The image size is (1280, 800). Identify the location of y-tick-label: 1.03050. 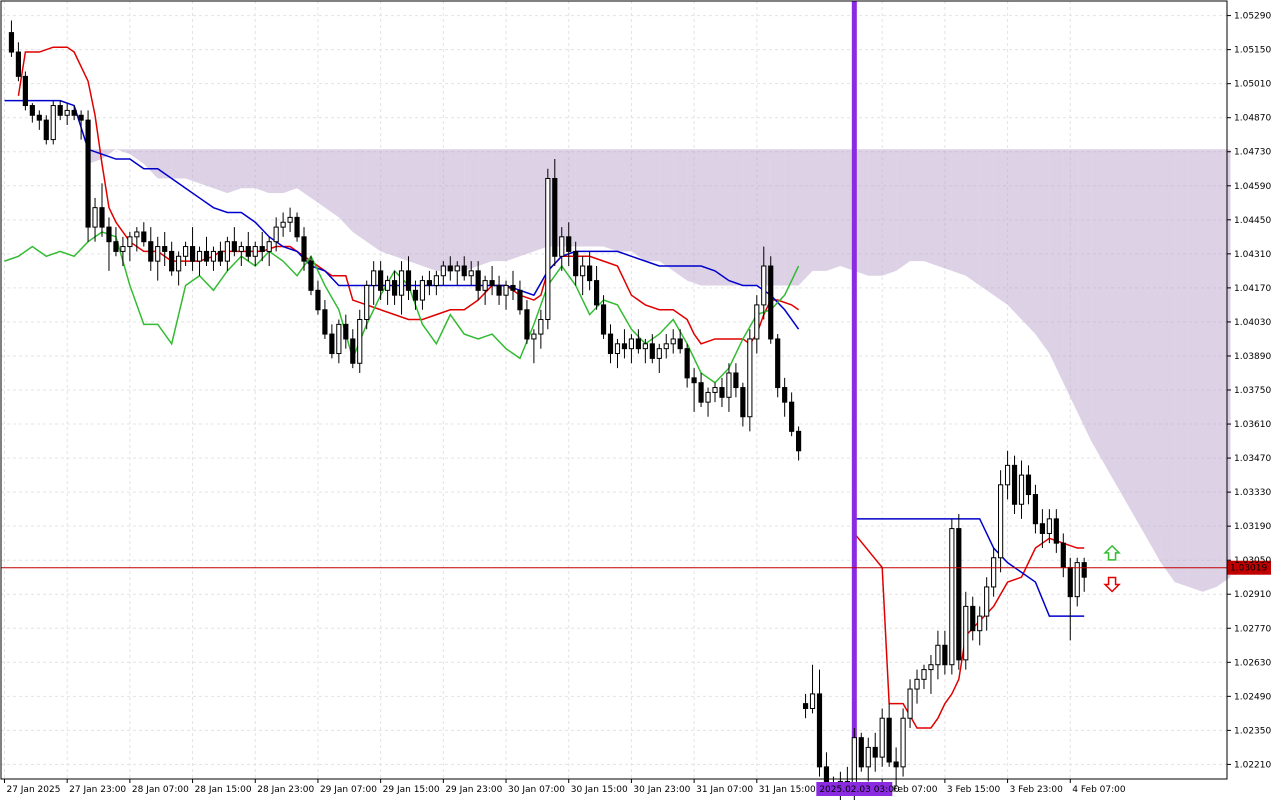
(1252, 561).